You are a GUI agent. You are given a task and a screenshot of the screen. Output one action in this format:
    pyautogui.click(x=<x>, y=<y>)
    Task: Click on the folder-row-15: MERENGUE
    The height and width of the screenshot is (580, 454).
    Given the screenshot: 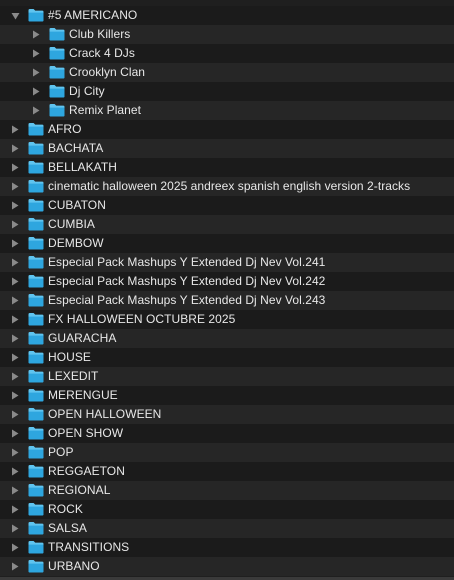 What is the action you would take?
    pyautogui.click(x=227, y=395)
    